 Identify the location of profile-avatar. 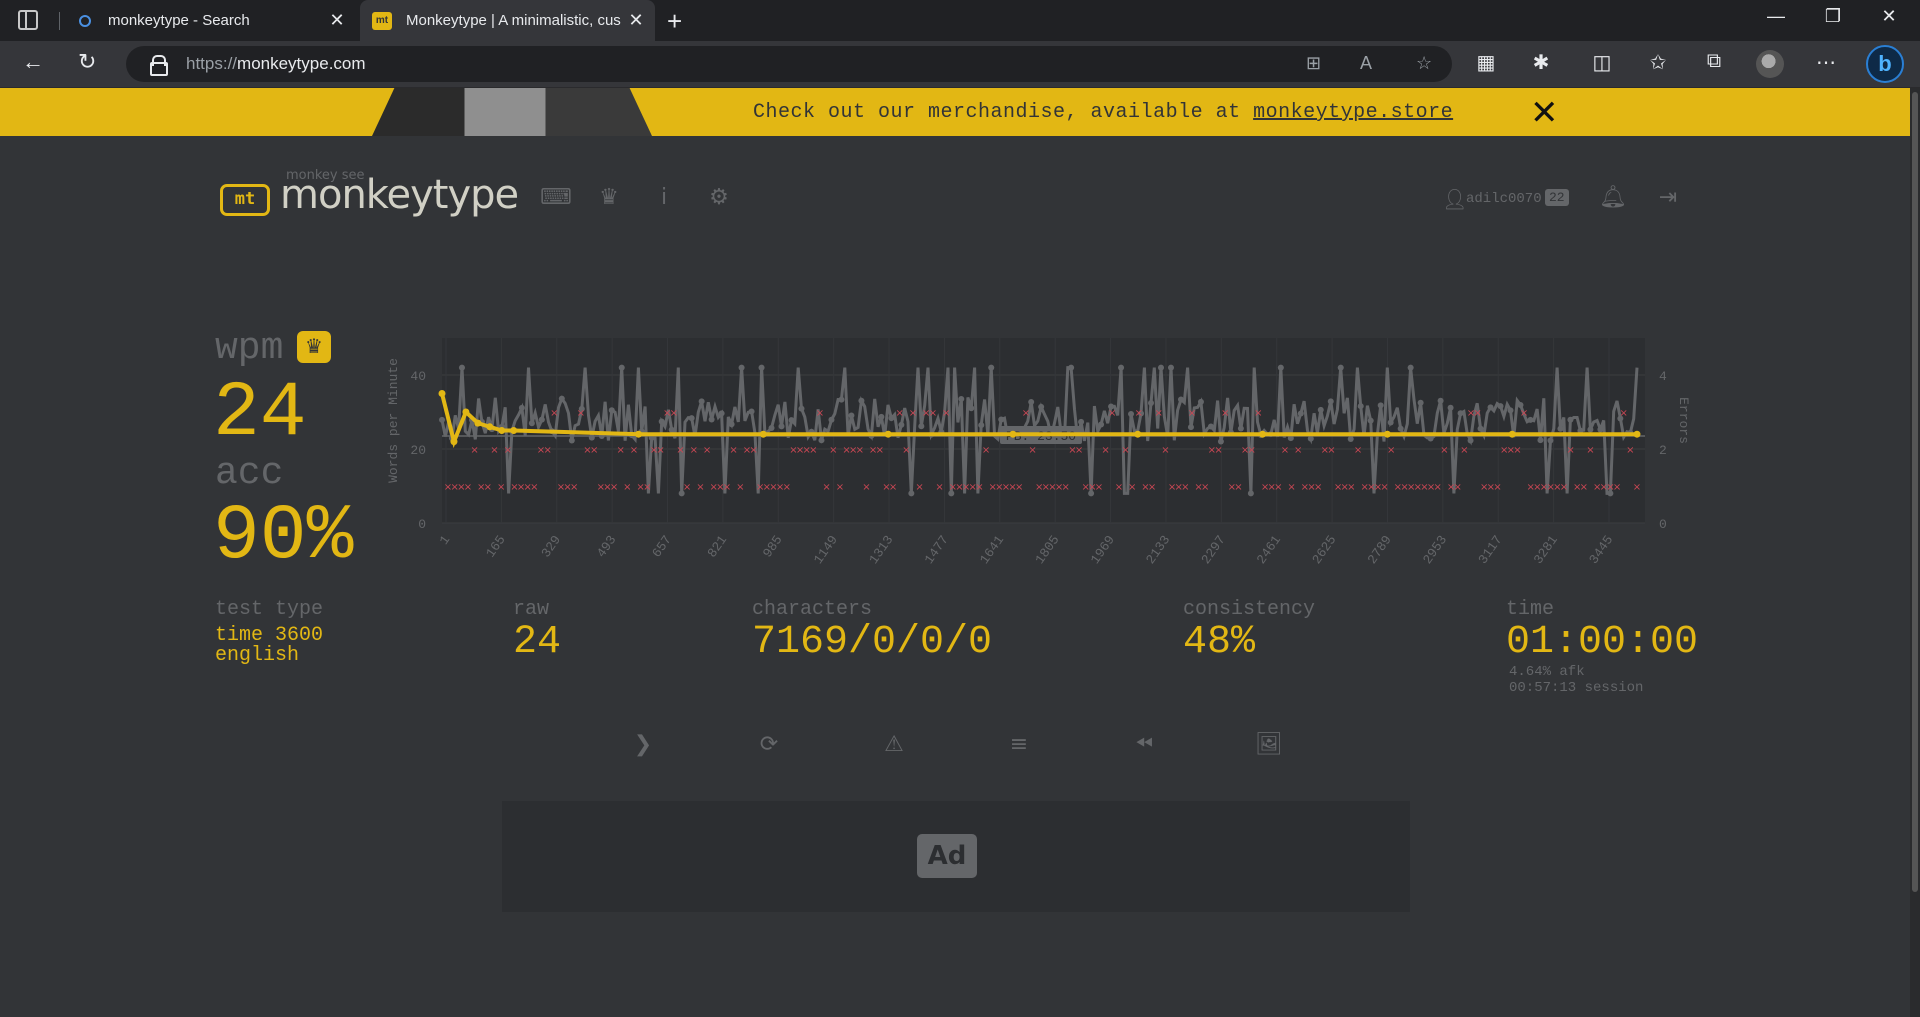
(1770, 64).